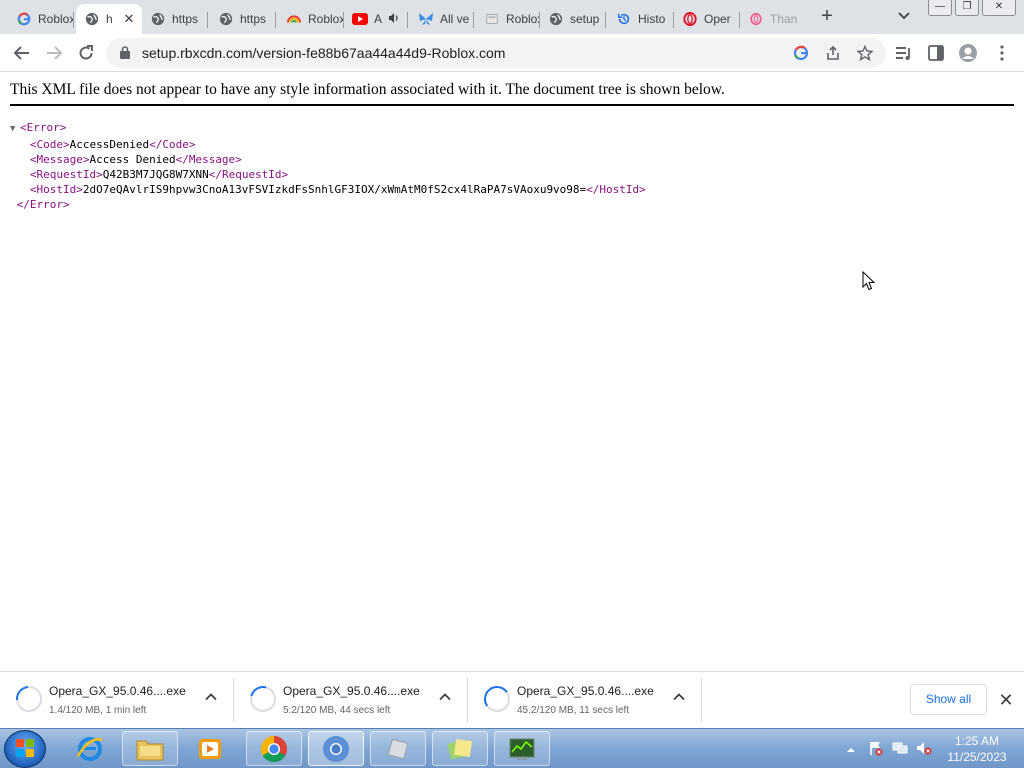 This screenshot has width=1024, height=772. I want to click on tab-active: h ✕, so click(109, 19).